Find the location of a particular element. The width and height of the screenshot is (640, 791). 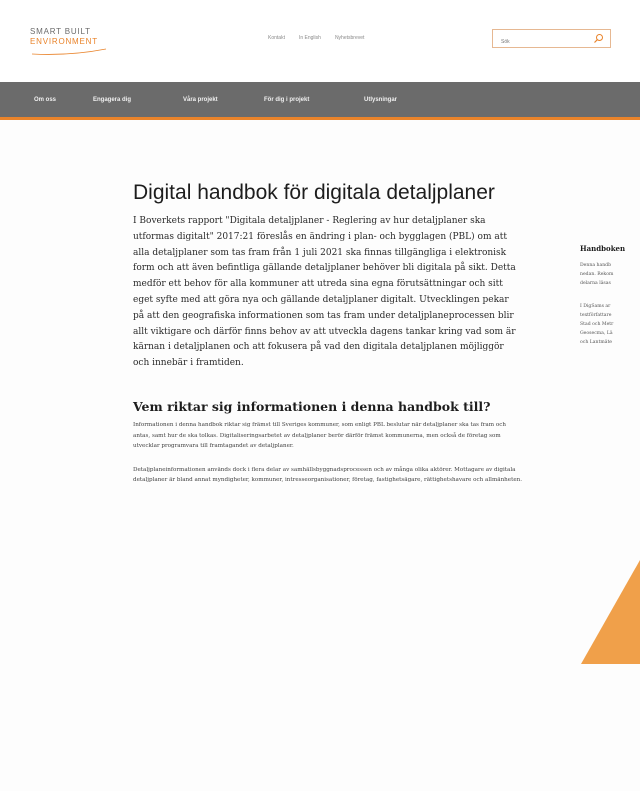

nav-item-vara-projekt: Våra projekt is located at coordinates (200, 100).